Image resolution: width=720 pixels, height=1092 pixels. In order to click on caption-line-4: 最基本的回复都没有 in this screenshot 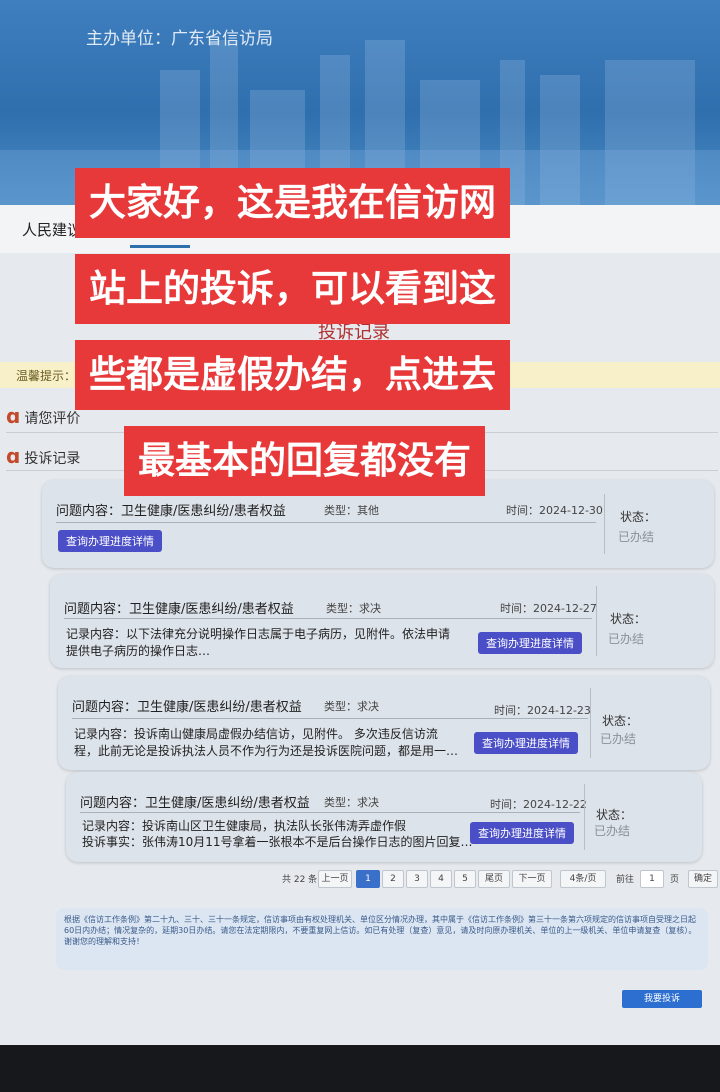, I will do `click(304, 461)`.